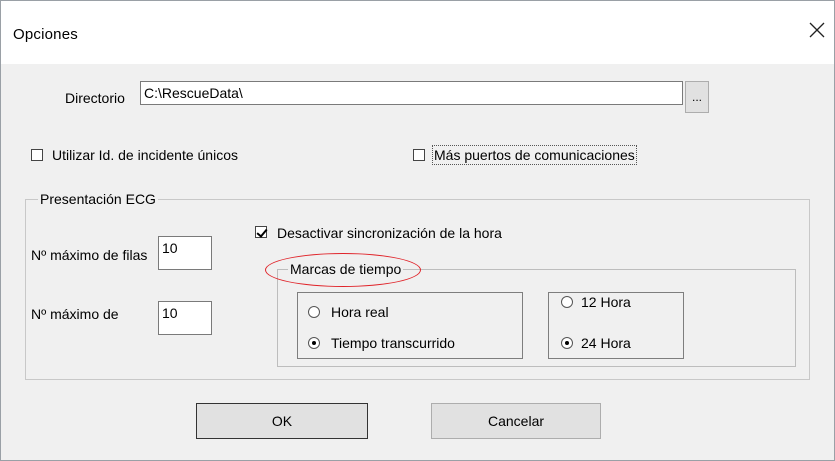 This screenshot has width=835, height=461. What do you see at coordinates (145, 155) in the screenshot?
I see `unique-ids-label: Utilizar Id. de incidente únicos` at bounding box center [145, 155].